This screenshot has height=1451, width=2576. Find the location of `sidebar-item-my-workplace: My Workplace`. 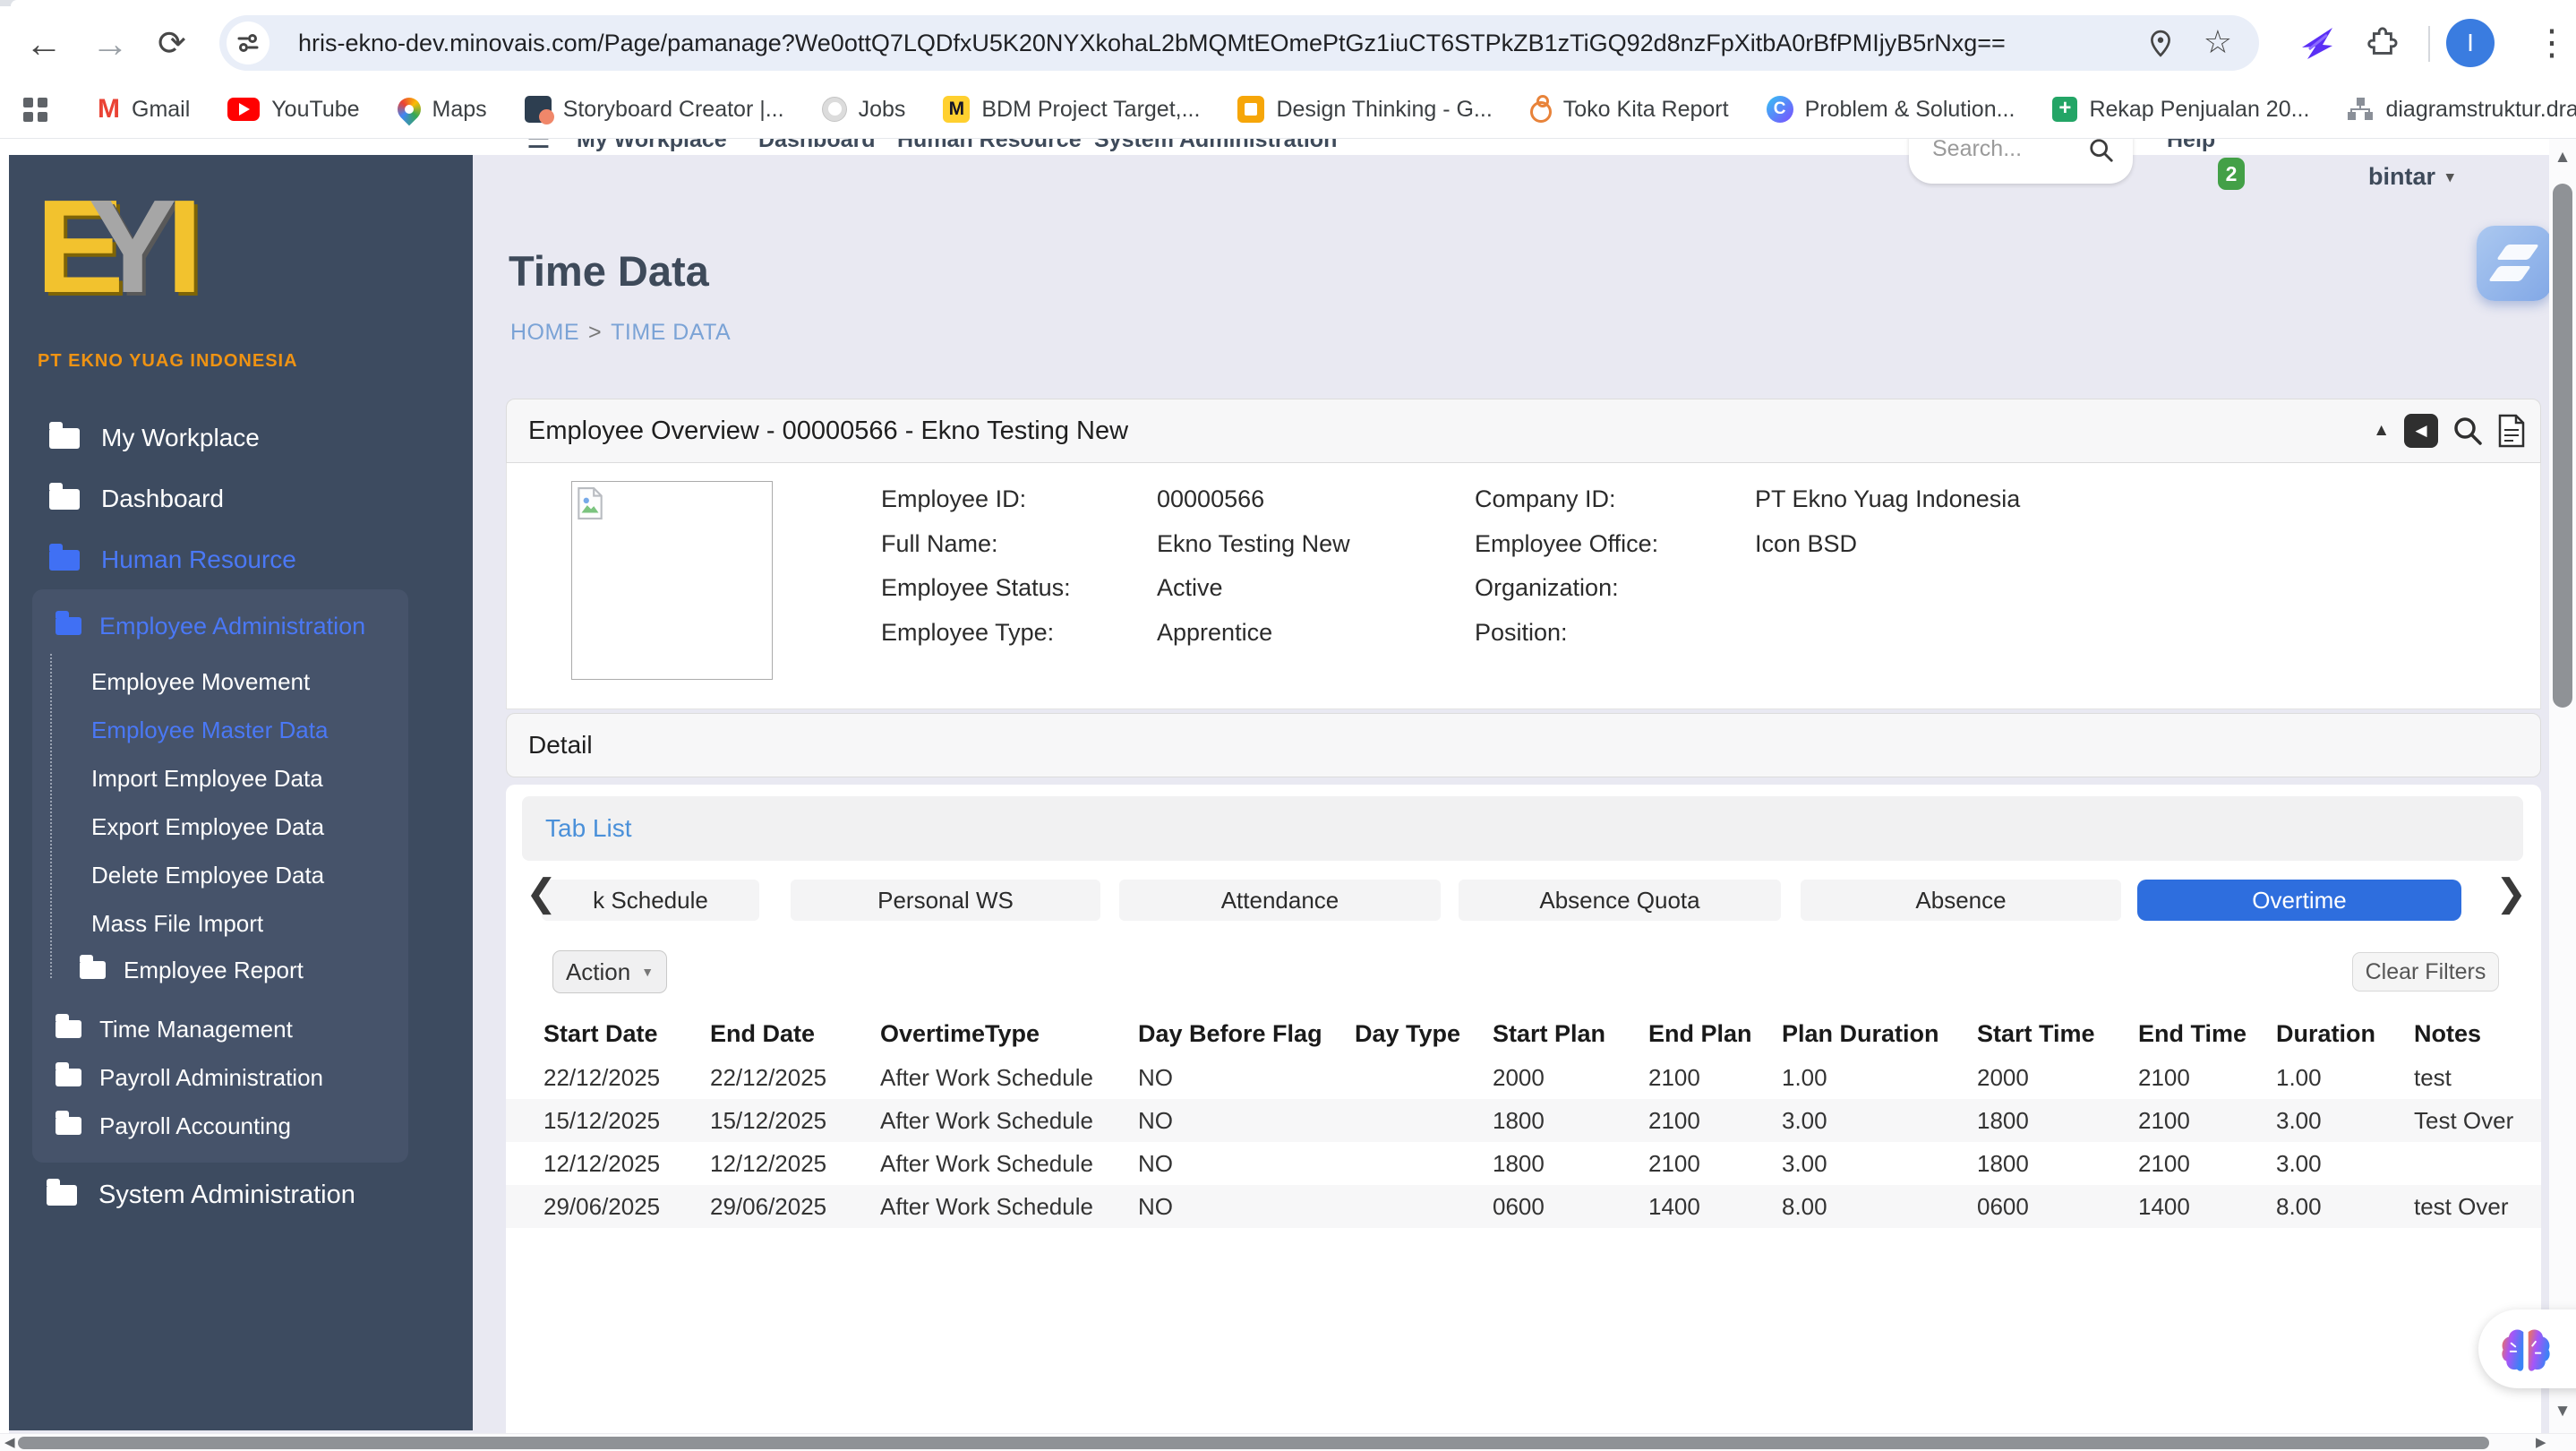

sidebar-item-my-workplace: My Workplace is located at coordinates (154, 438).